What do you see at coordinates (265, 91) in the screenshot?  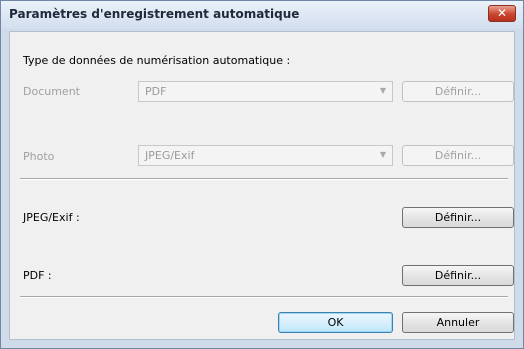 I see `document-format-select: PDF ▼` at bounding box center [265, 91].